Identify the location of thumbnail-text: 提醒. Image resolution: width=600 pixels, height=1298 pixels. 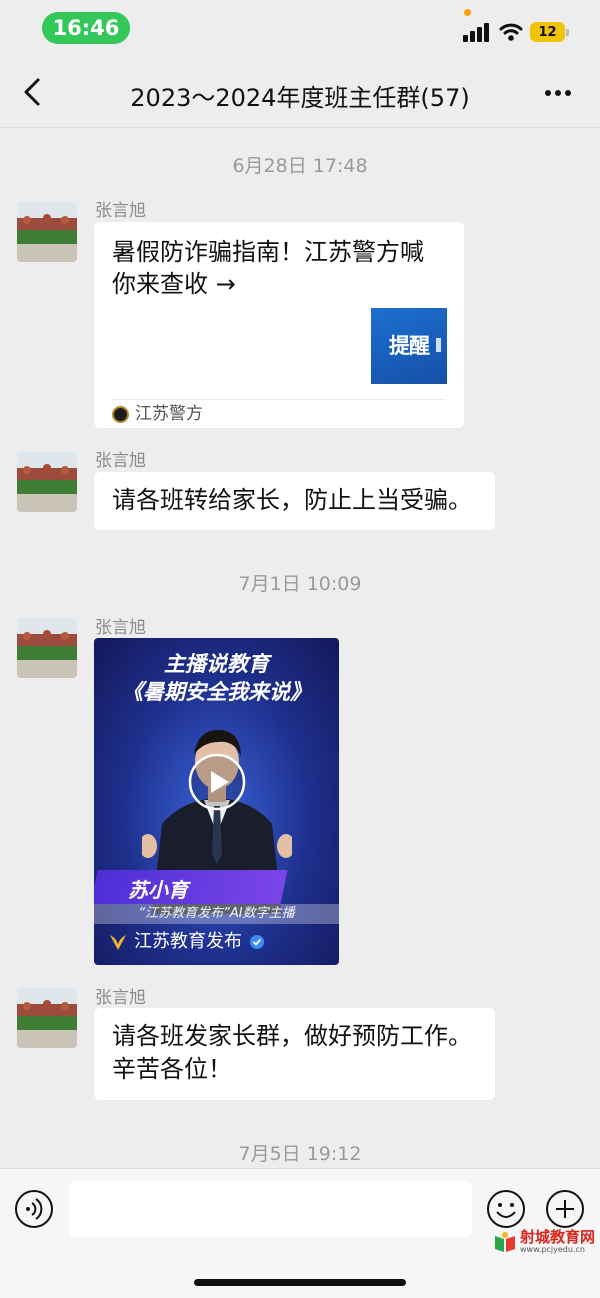
(409, 345).